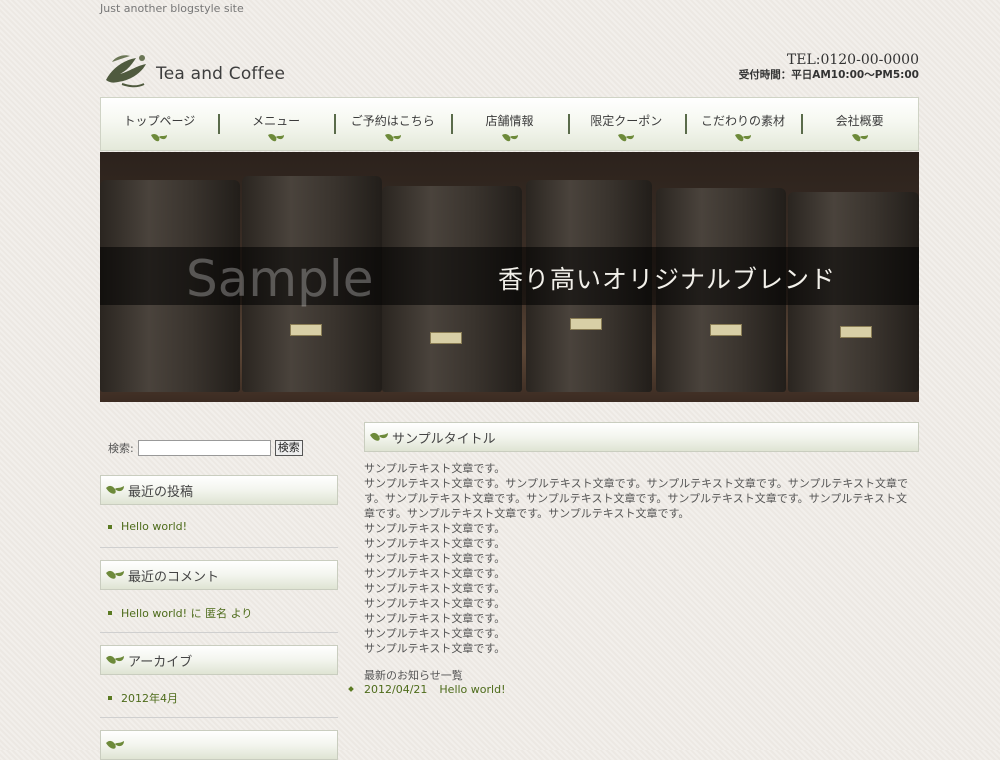 This screenshot has width=1000, height=760. What do you see at coordinates (288, 448) in the screenshot?
I see `search-button: 検索` at bounding box center [288, 448].